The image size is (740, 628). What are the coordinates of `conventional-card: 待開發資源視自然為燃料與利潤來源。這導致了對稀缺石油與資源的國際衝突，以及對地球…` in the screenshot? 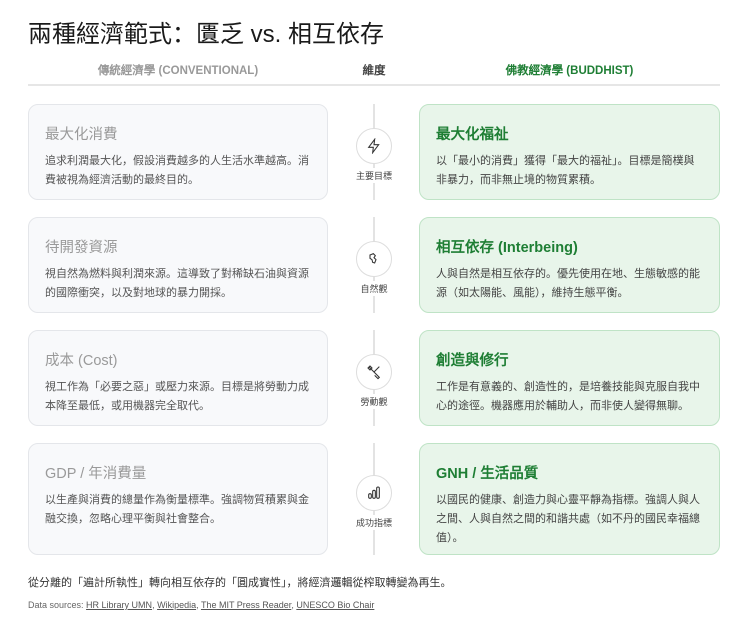 It's located at (178, 265).